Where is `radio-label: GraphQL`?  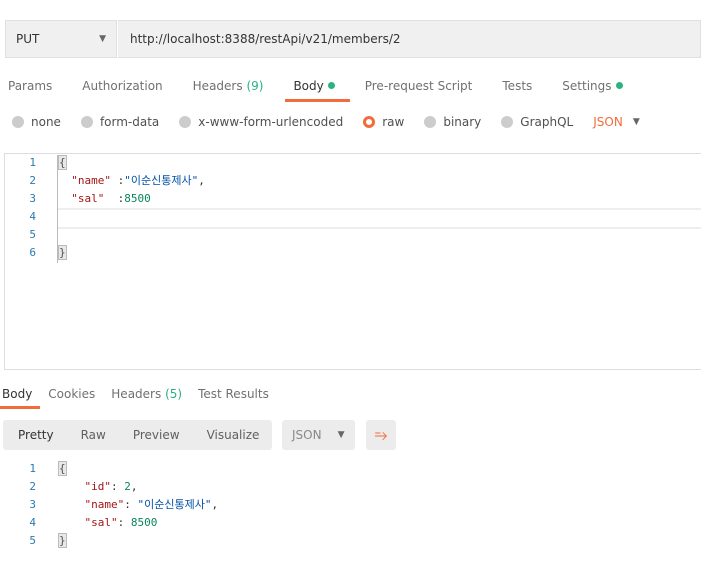 radio-label: GraphQL is located at coordinates (547, 122).